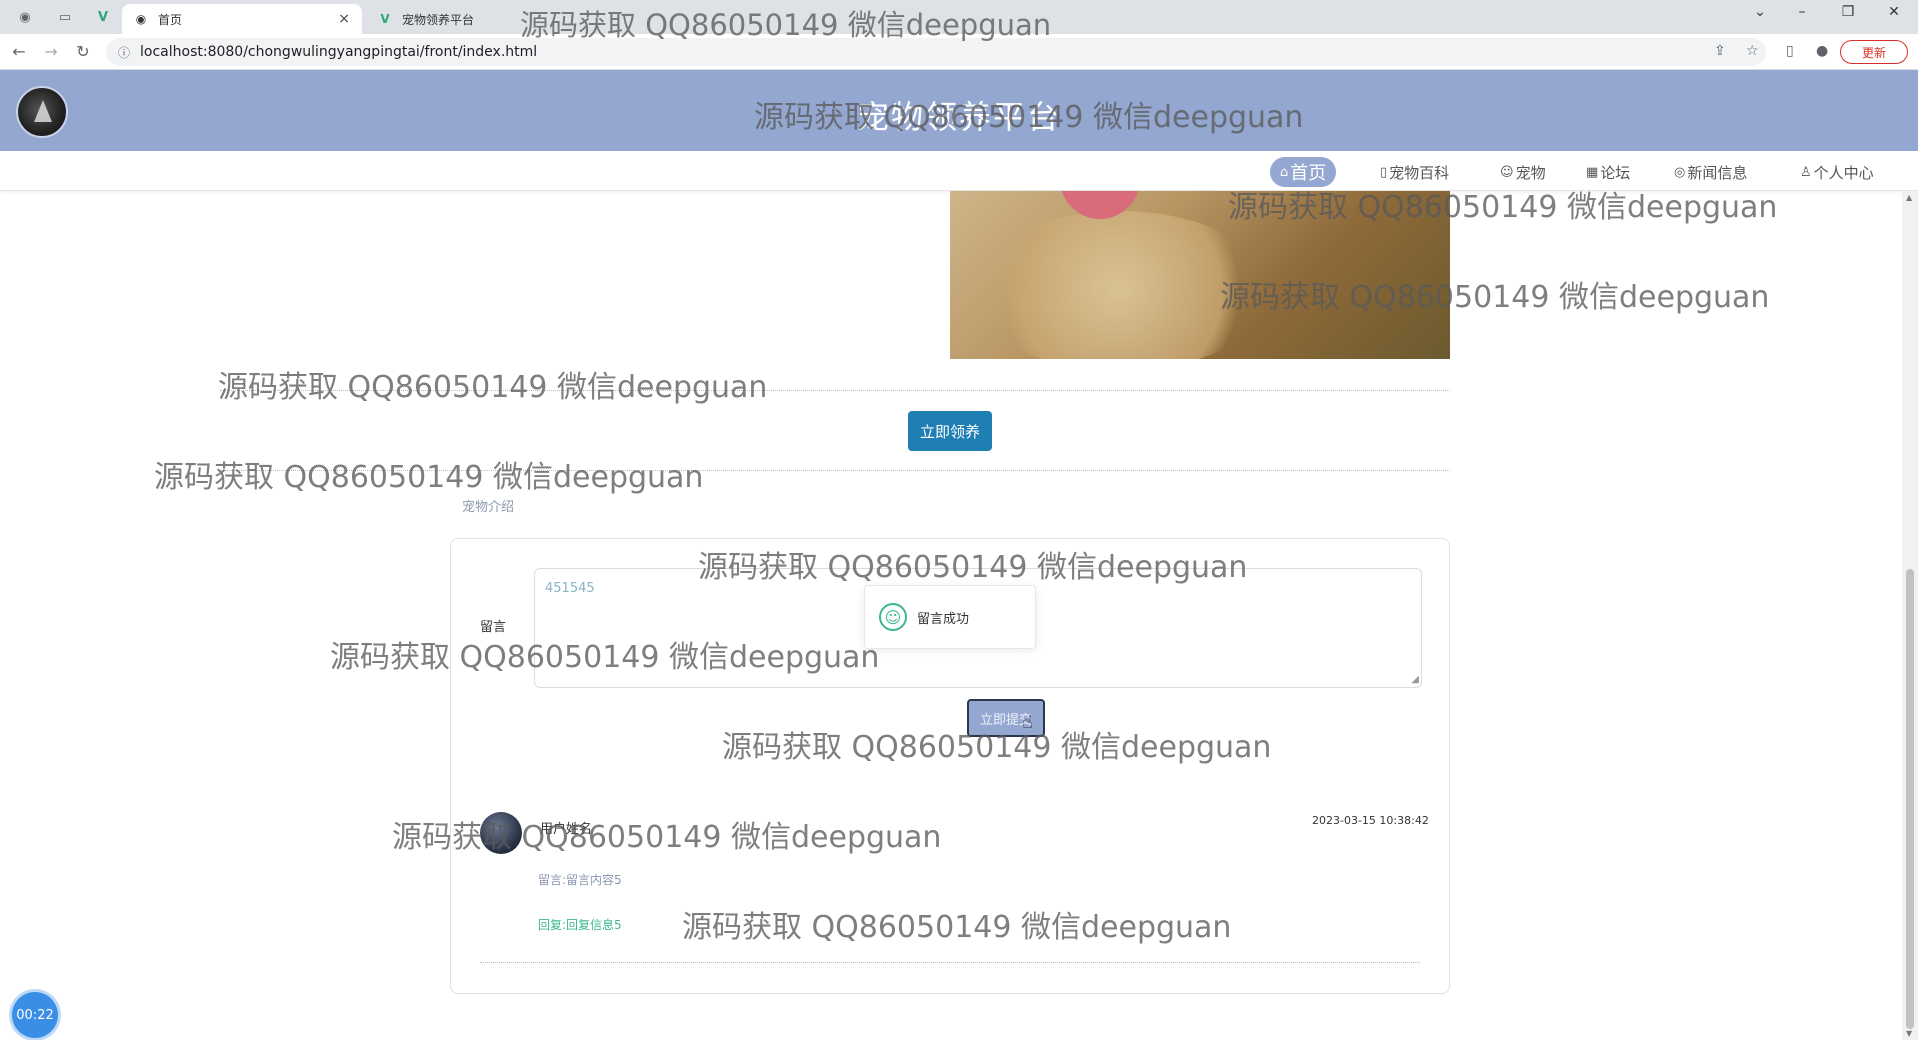 This screenshot has height=1040, width=1918. I want to click on page-scrollbar: ▲ ▼, so click(1910, 615).